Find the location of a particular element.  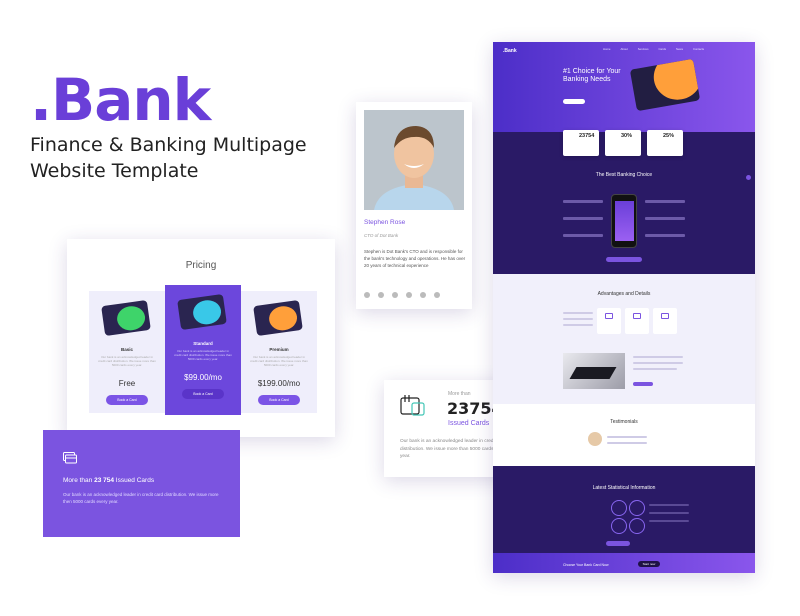

site-testimonials-section is located at coordinates (624, 435).